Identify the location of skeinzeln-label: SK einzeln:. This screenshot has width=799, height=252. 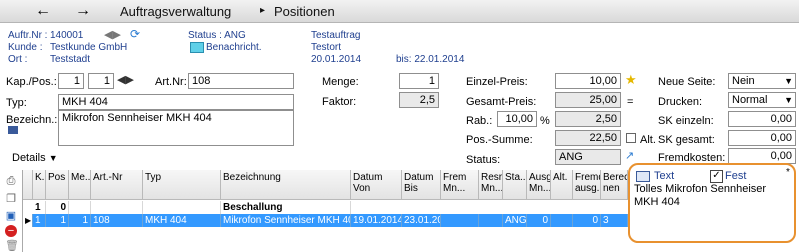
(686, 121).